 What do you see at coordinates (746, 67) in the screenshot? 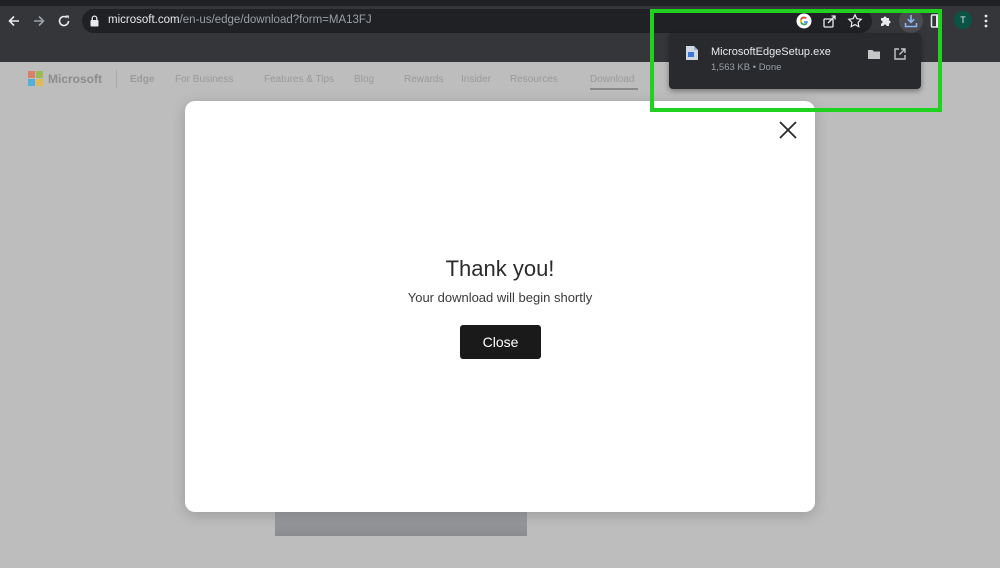
I see `download-status: 1,563 KB • Done` at bounding box center [746, 67].